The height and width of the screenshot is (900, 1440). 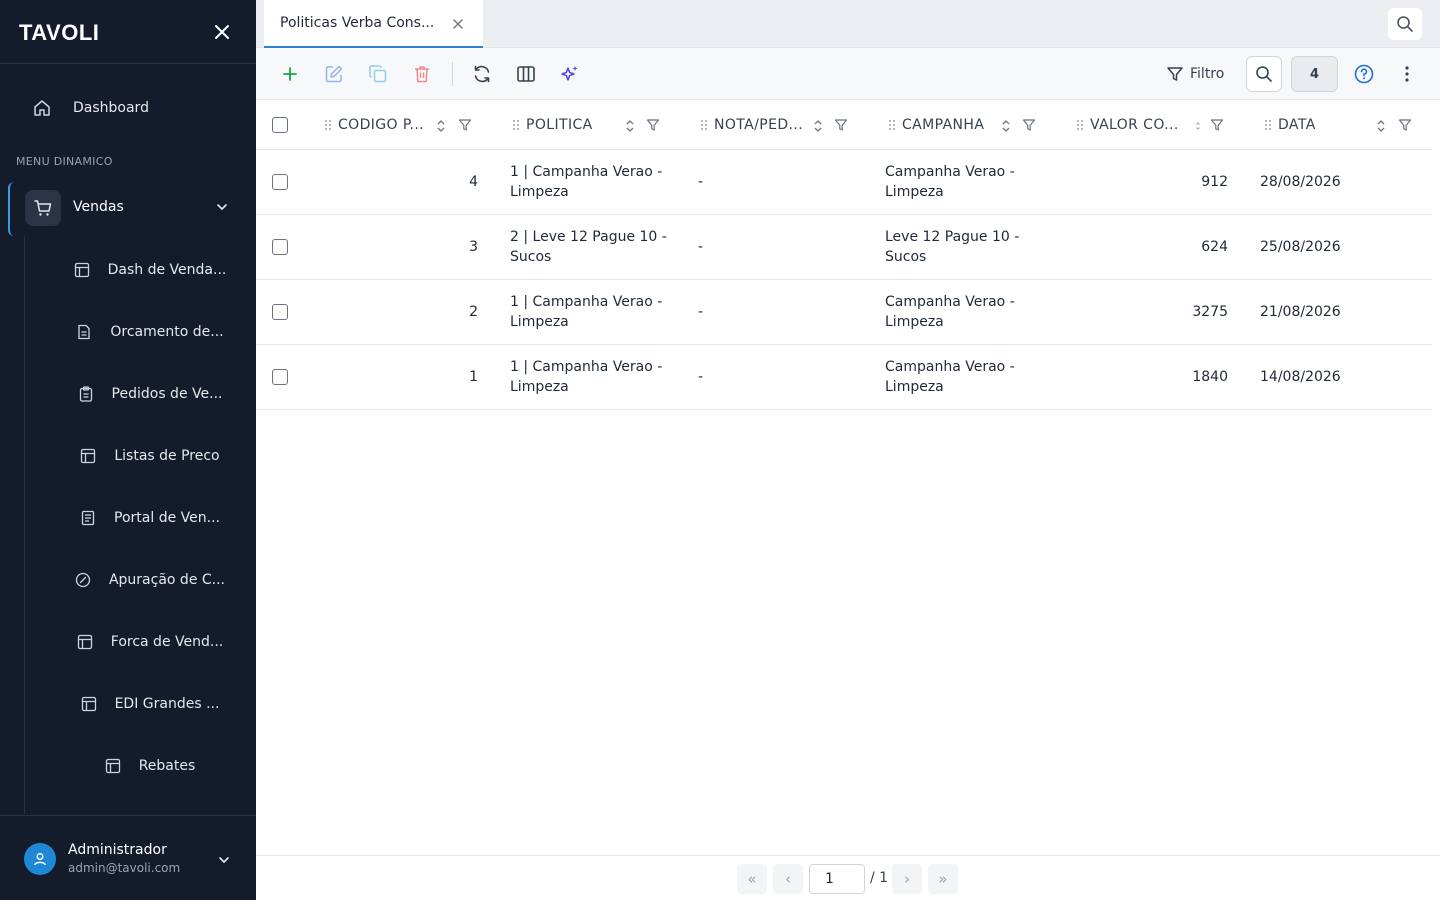 I want to click on cell-data: 28/08/2026, so click(x=1300, y=182).